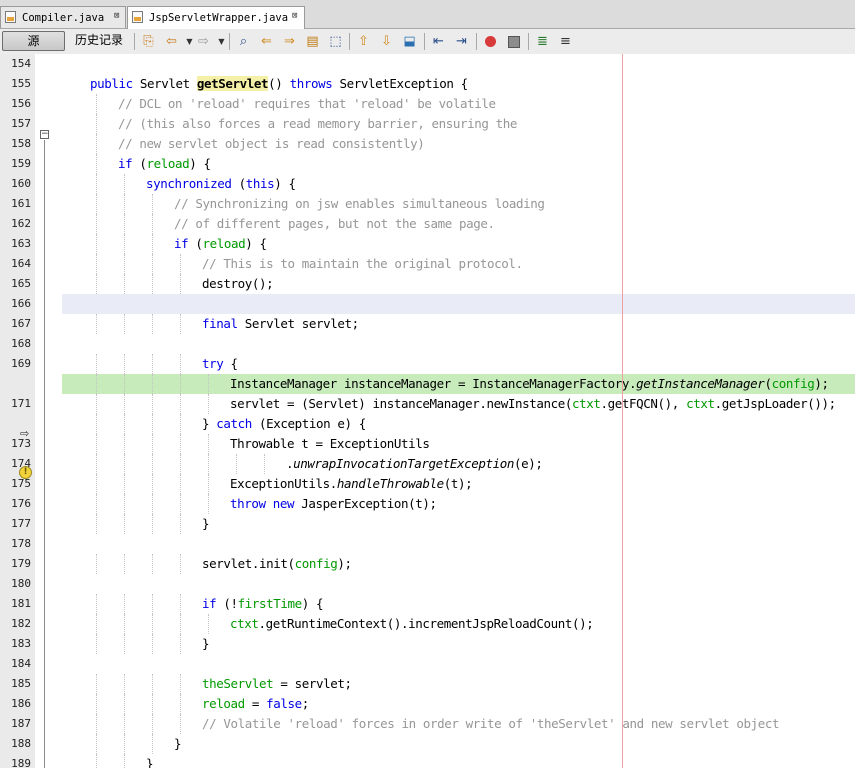  I want to click on code-line: 168, so click(427, 344).